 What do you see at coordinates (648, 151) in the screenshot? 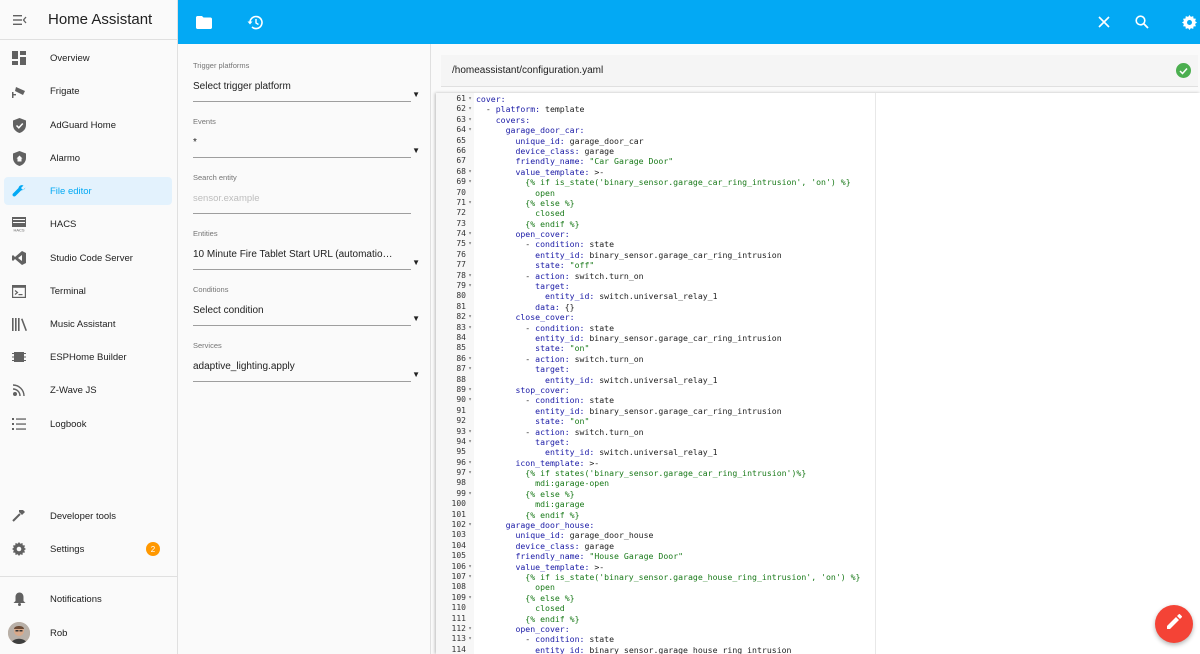
I see `code-line: 66 device_class: garage` at bounding box center [648, 151].